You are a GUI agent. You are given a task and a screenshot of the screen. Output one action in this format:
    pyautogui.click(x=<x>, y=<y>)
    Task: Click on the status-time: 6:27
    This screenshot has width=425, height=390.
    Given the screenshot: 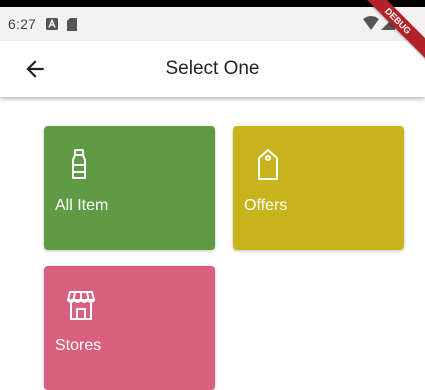 What is the action you would take?
    pyautogui.click(x=22, y=24)
    